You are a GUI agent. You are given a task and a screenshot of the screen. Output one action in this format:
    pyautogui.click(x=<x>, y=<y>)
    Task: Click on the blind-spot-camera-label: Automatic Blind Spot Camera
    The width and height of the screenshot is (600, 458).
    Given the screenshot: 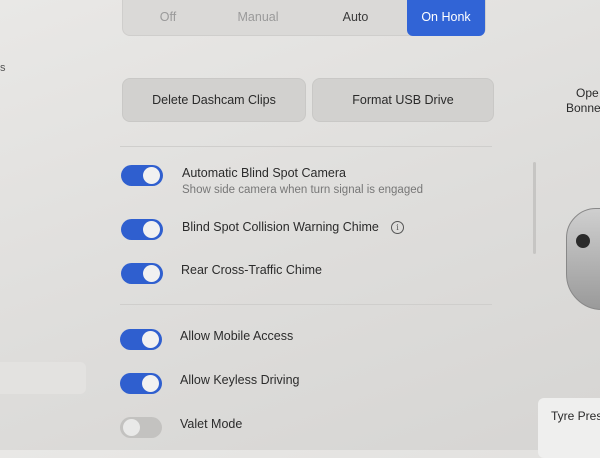 What is the action you would take?
    pyautogui.click(x=264, y=173)
    